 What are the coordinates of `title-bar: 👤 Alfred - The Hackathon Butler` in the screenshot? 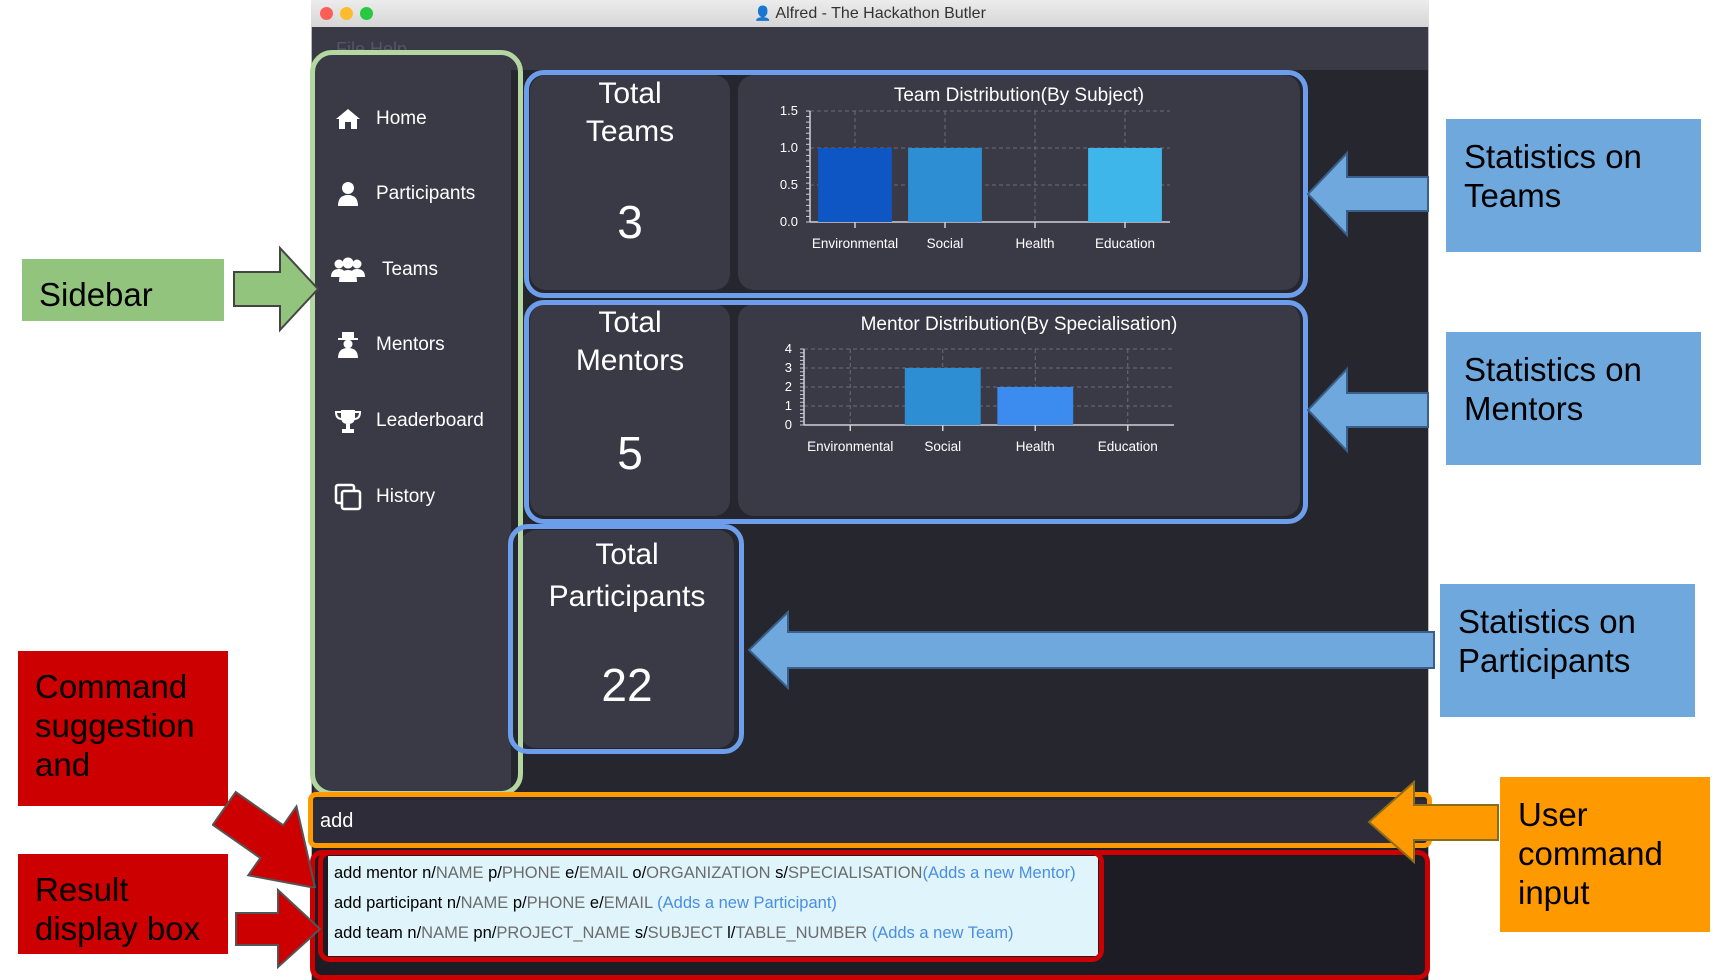 It's located at (870, 14).